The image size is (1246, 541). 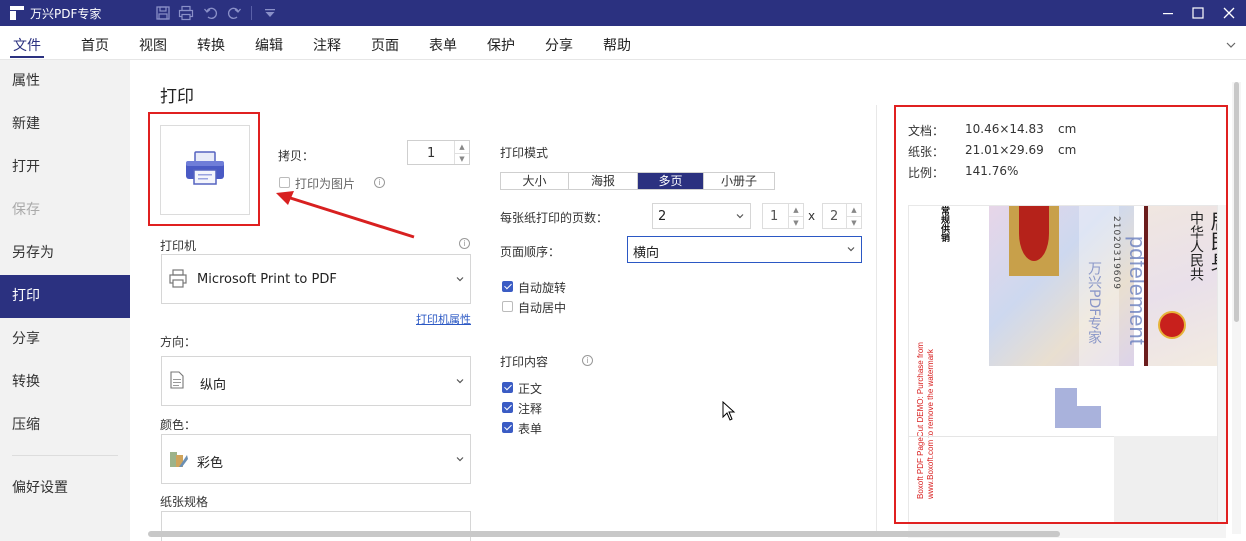 I want to click on collapse-ribbon-icon, so click(x=1231, y=45).